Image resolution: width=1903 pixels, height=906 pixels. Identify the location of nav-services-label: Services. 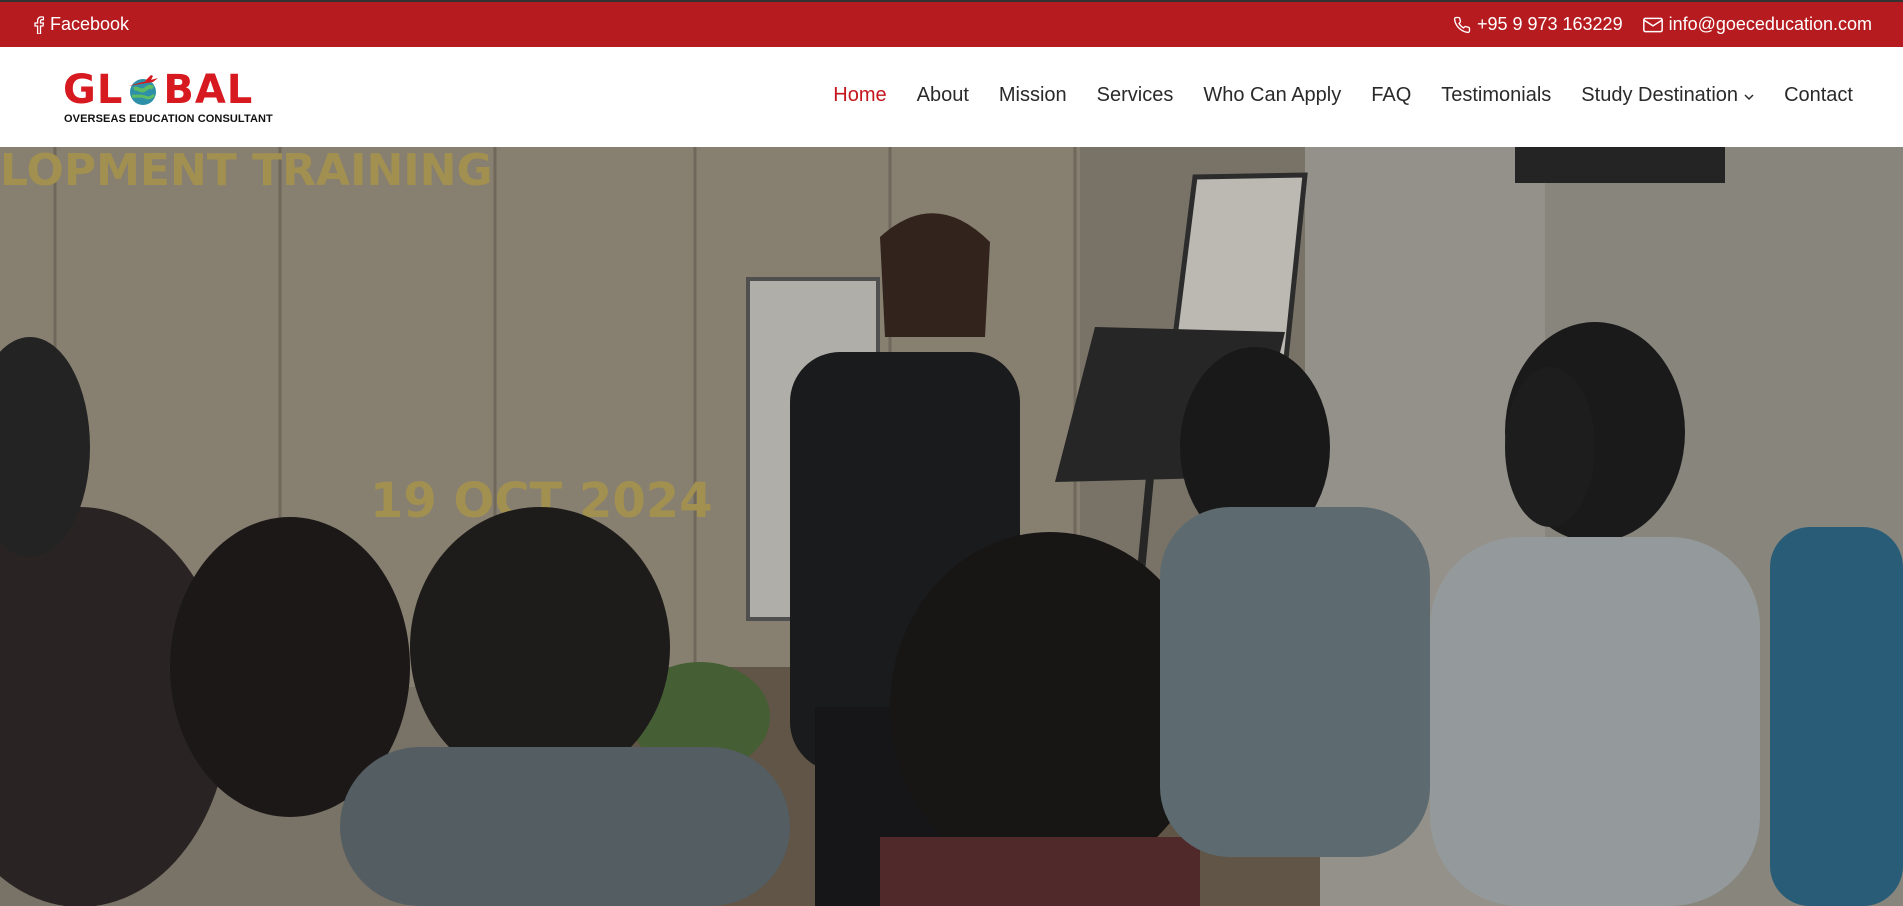
(1135, 95).